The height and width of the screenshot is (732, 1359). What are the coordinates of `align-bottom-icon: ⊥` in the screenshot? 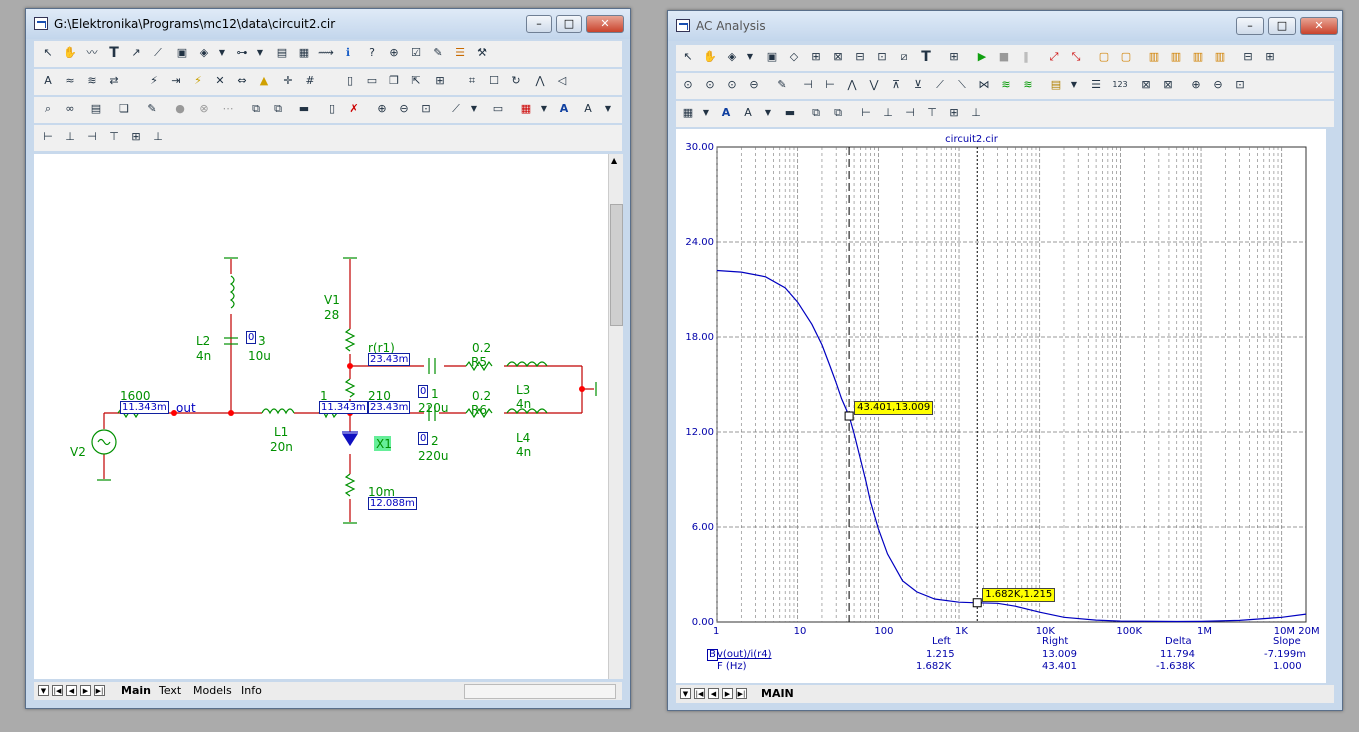 It's located at (158, 137).